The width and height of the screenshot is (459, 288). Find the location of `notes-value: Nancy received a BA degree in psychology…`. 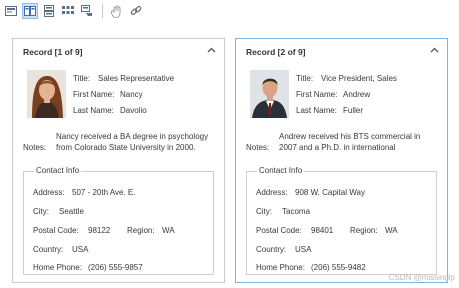

notes-value: Nancy received a BA degree in psychology… is located at coordinates (139, 142).